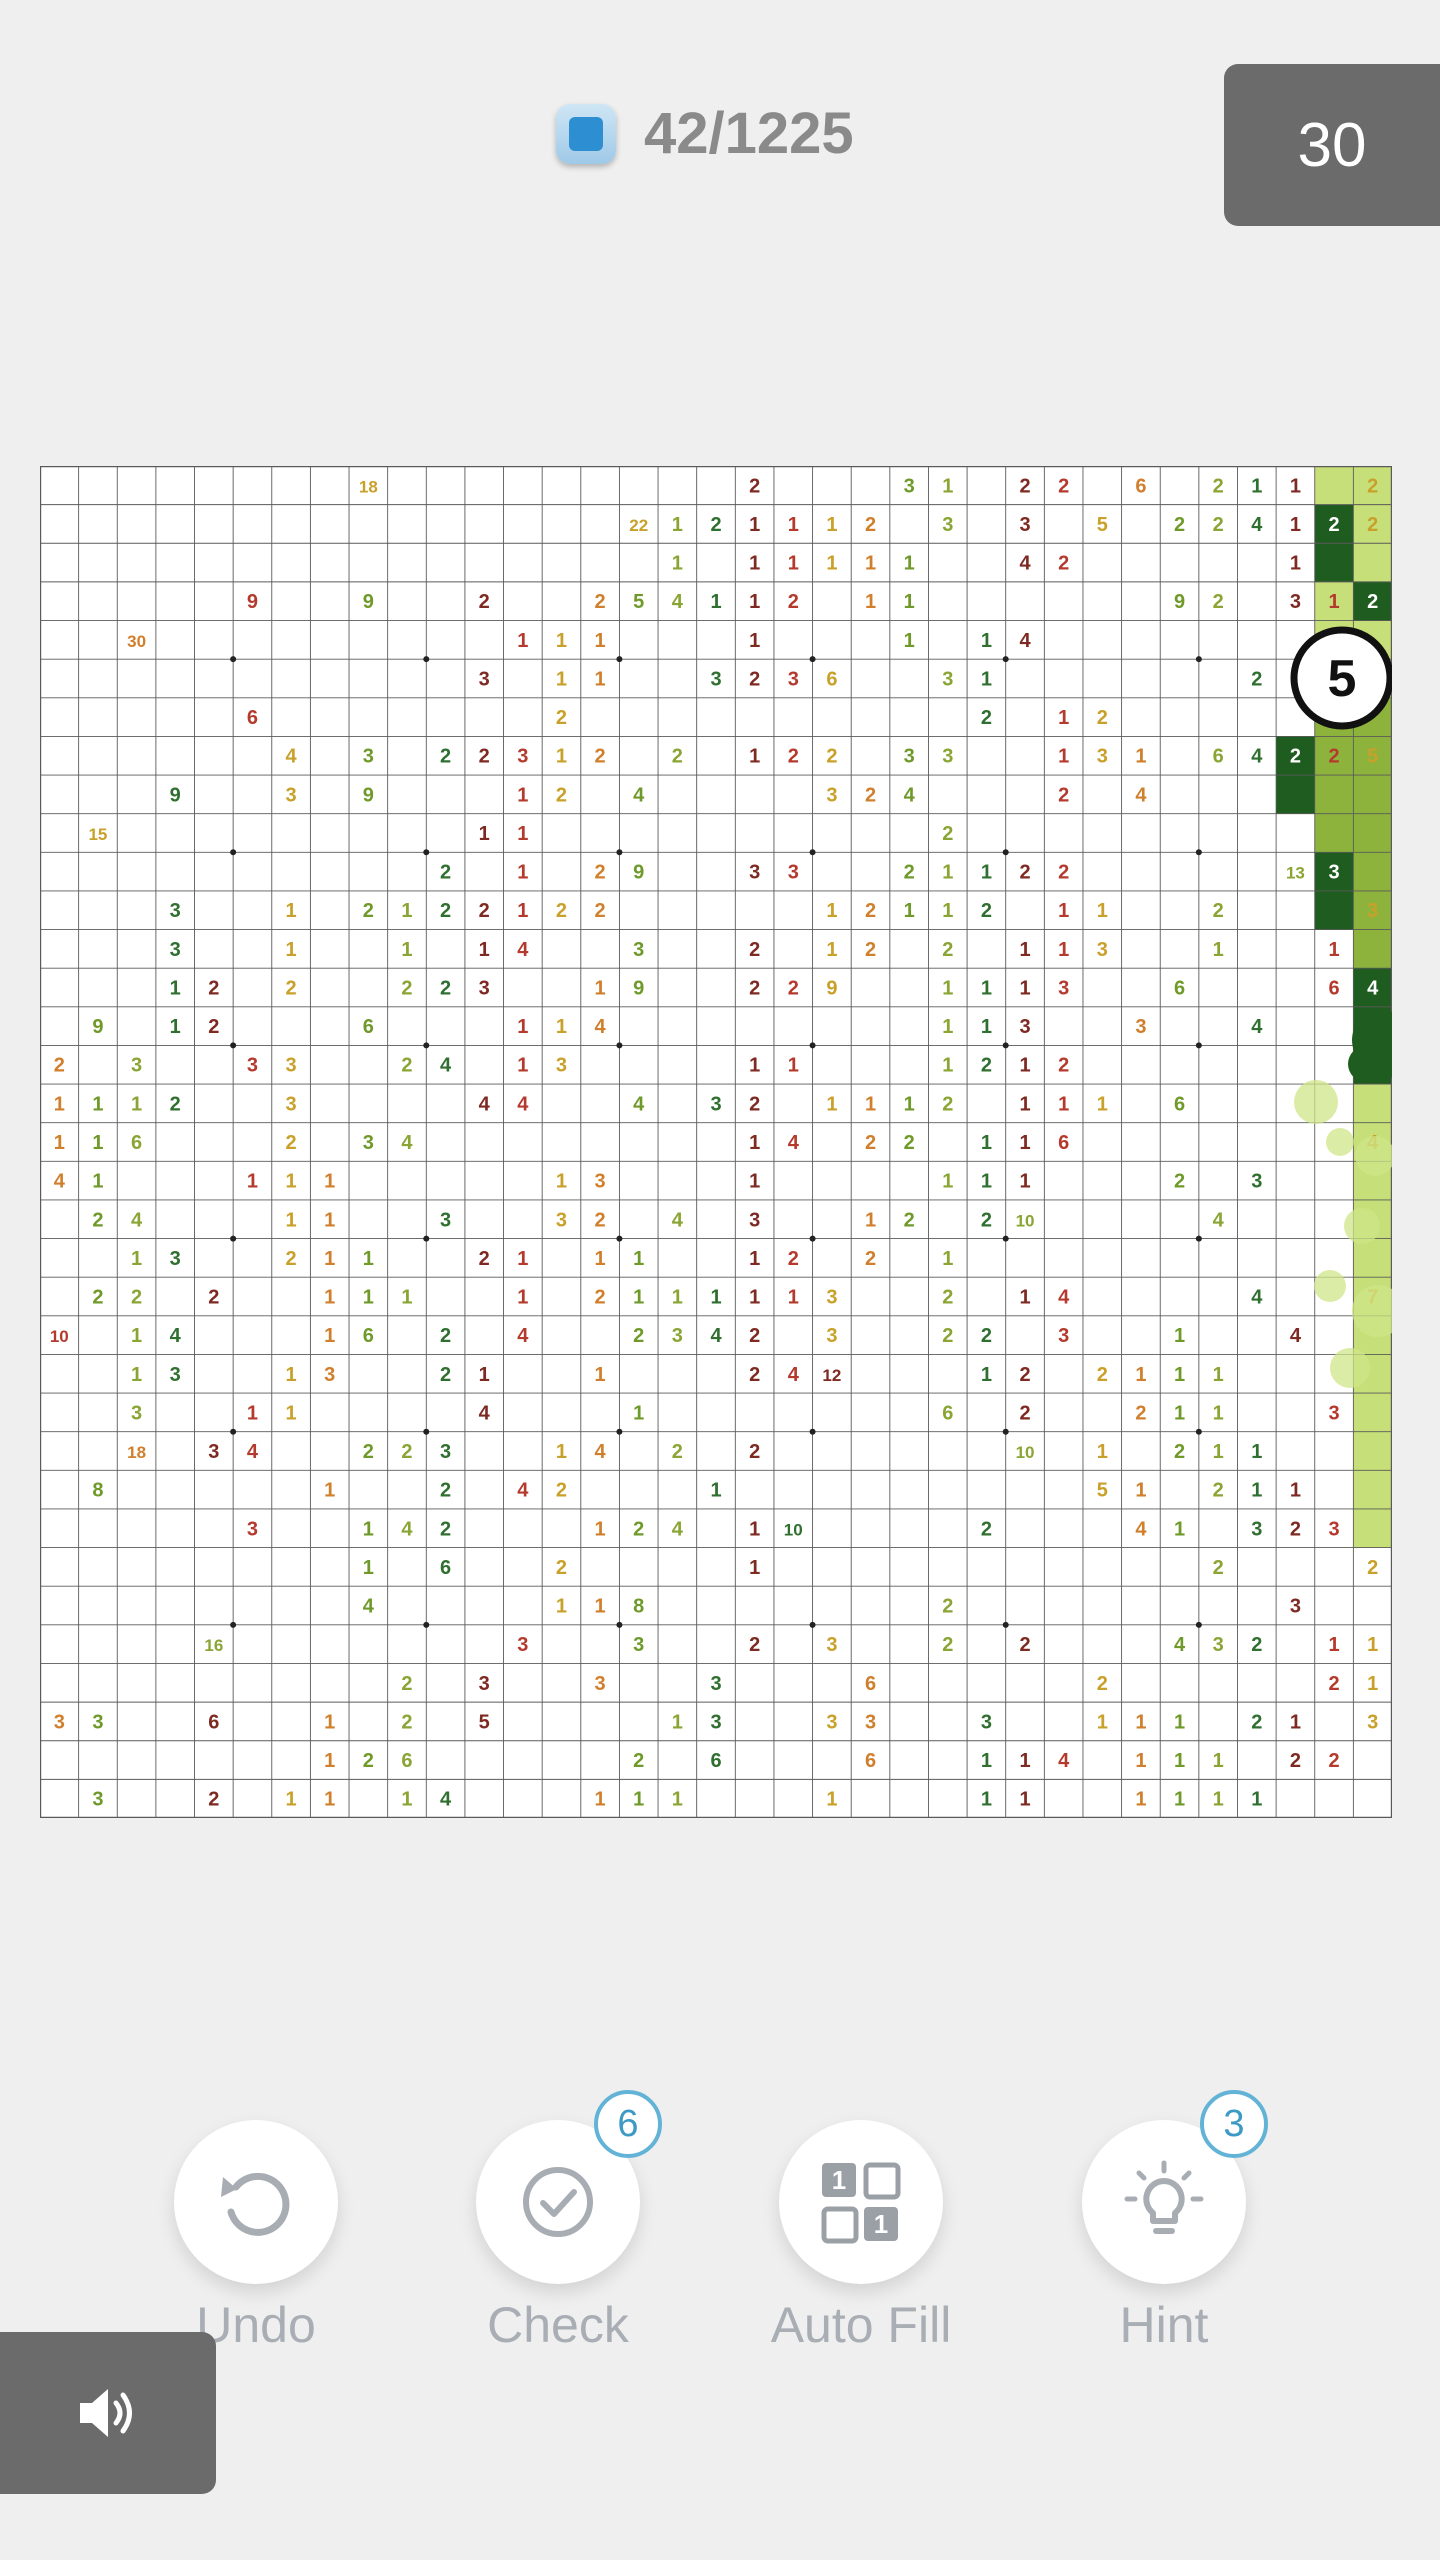 The image size is (1440, 2560). What do you see at coordinates (1342, 678) in the screenshot?
I see `selected-number-marker: 5` at bounding box center [1342, 678].